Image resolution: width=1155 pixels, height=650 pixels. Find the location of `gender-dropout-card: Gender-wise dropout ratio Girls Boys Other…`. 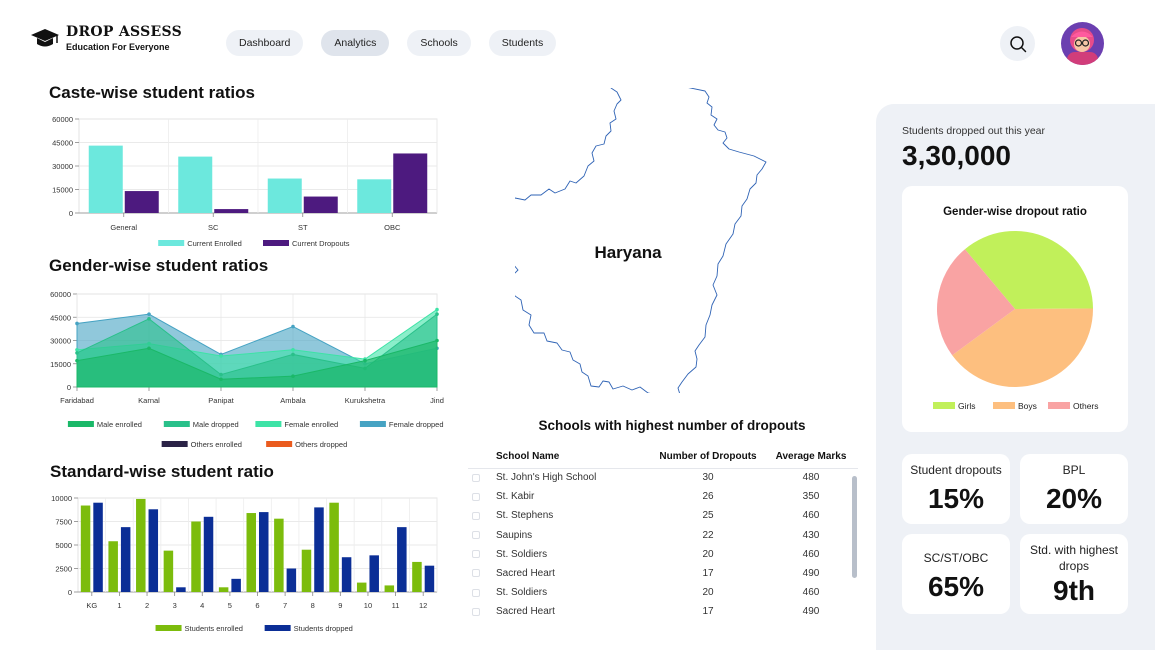

gender-dropout-card: Gender-wise dropout ratio Girls Boys Other… is located at coordinates (1015, 309).